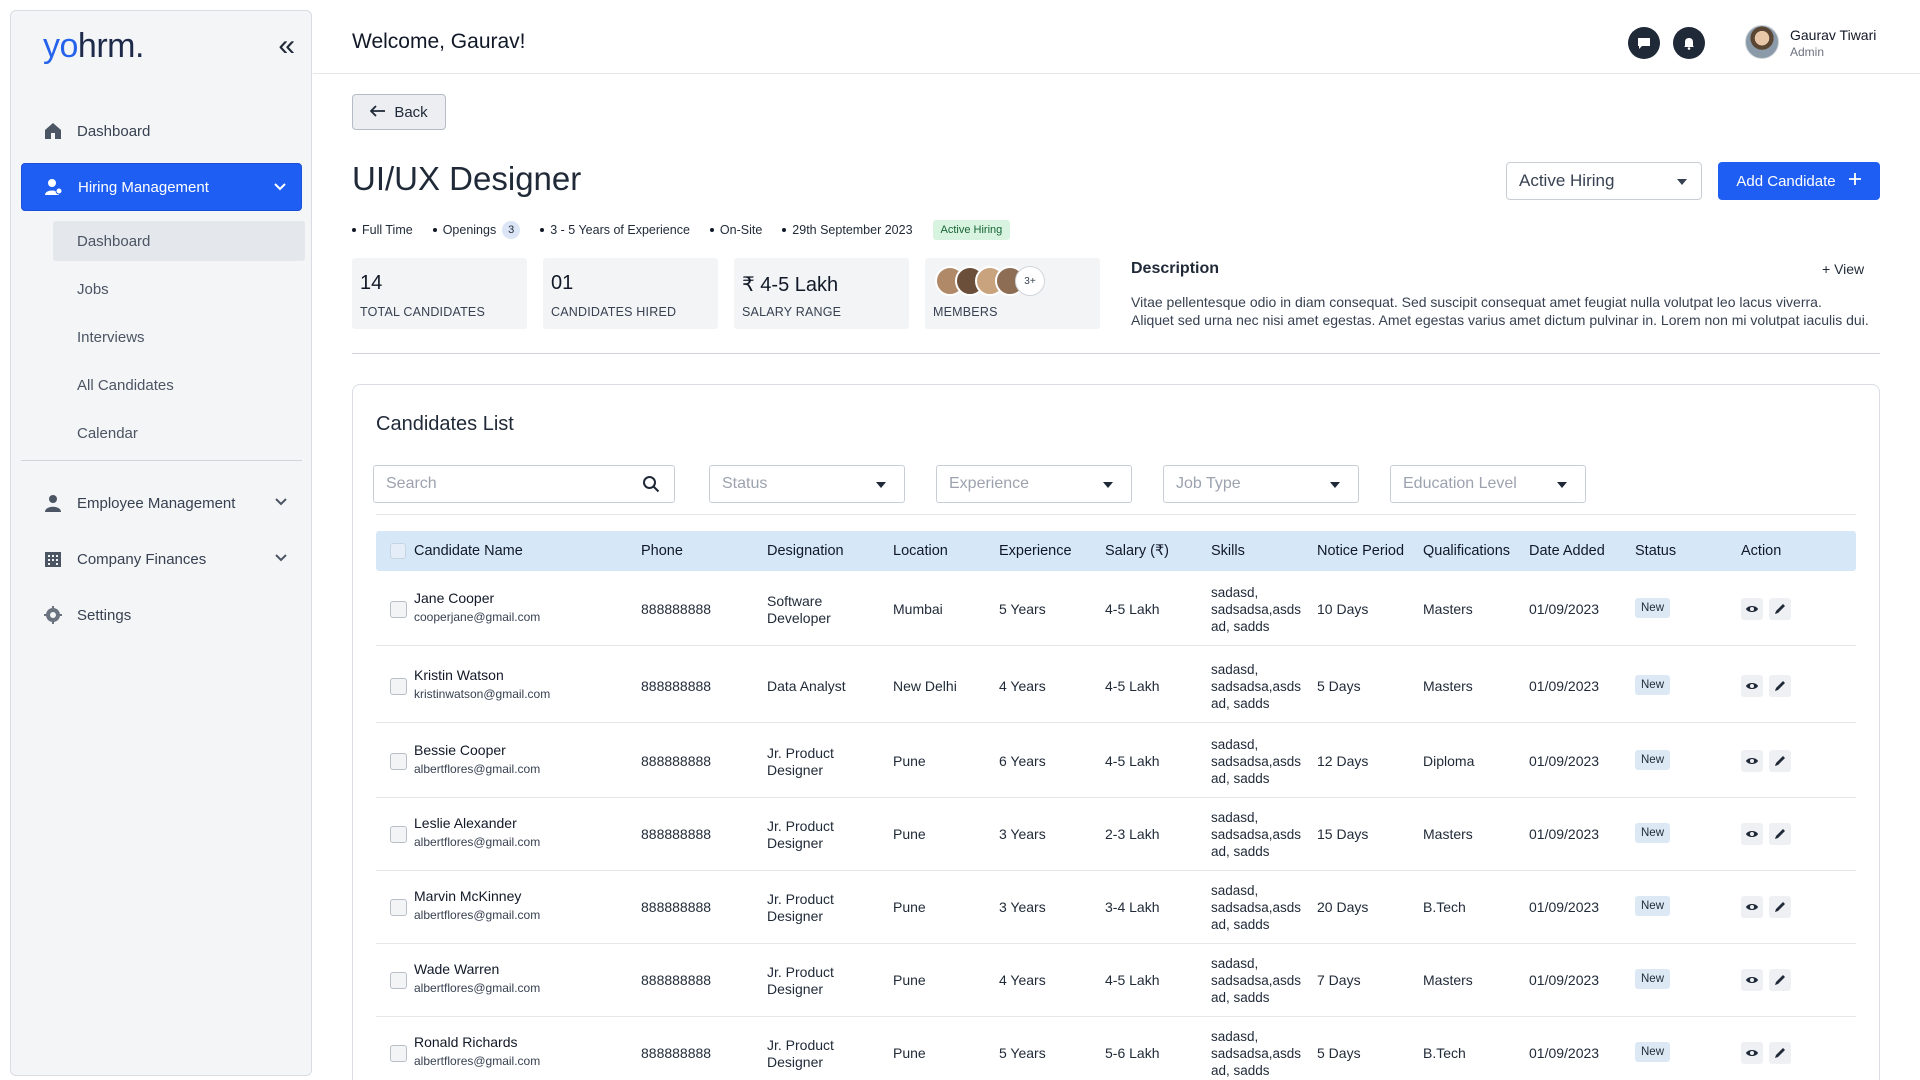 The width and height of the screenshot is (1920, 1080). I want to click on search-input: Search, so click(524, 484).